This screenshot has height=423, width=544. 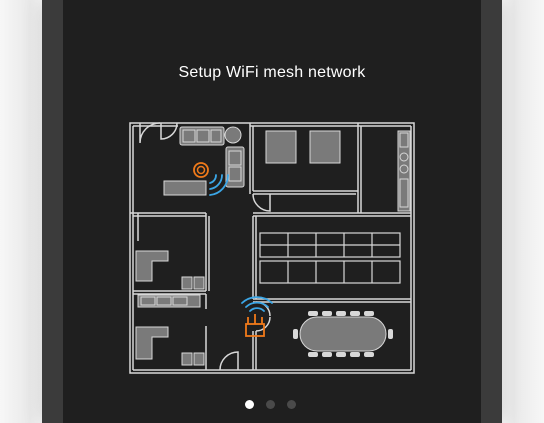 I want to click on reception-desk, so click(x=185, y=188).